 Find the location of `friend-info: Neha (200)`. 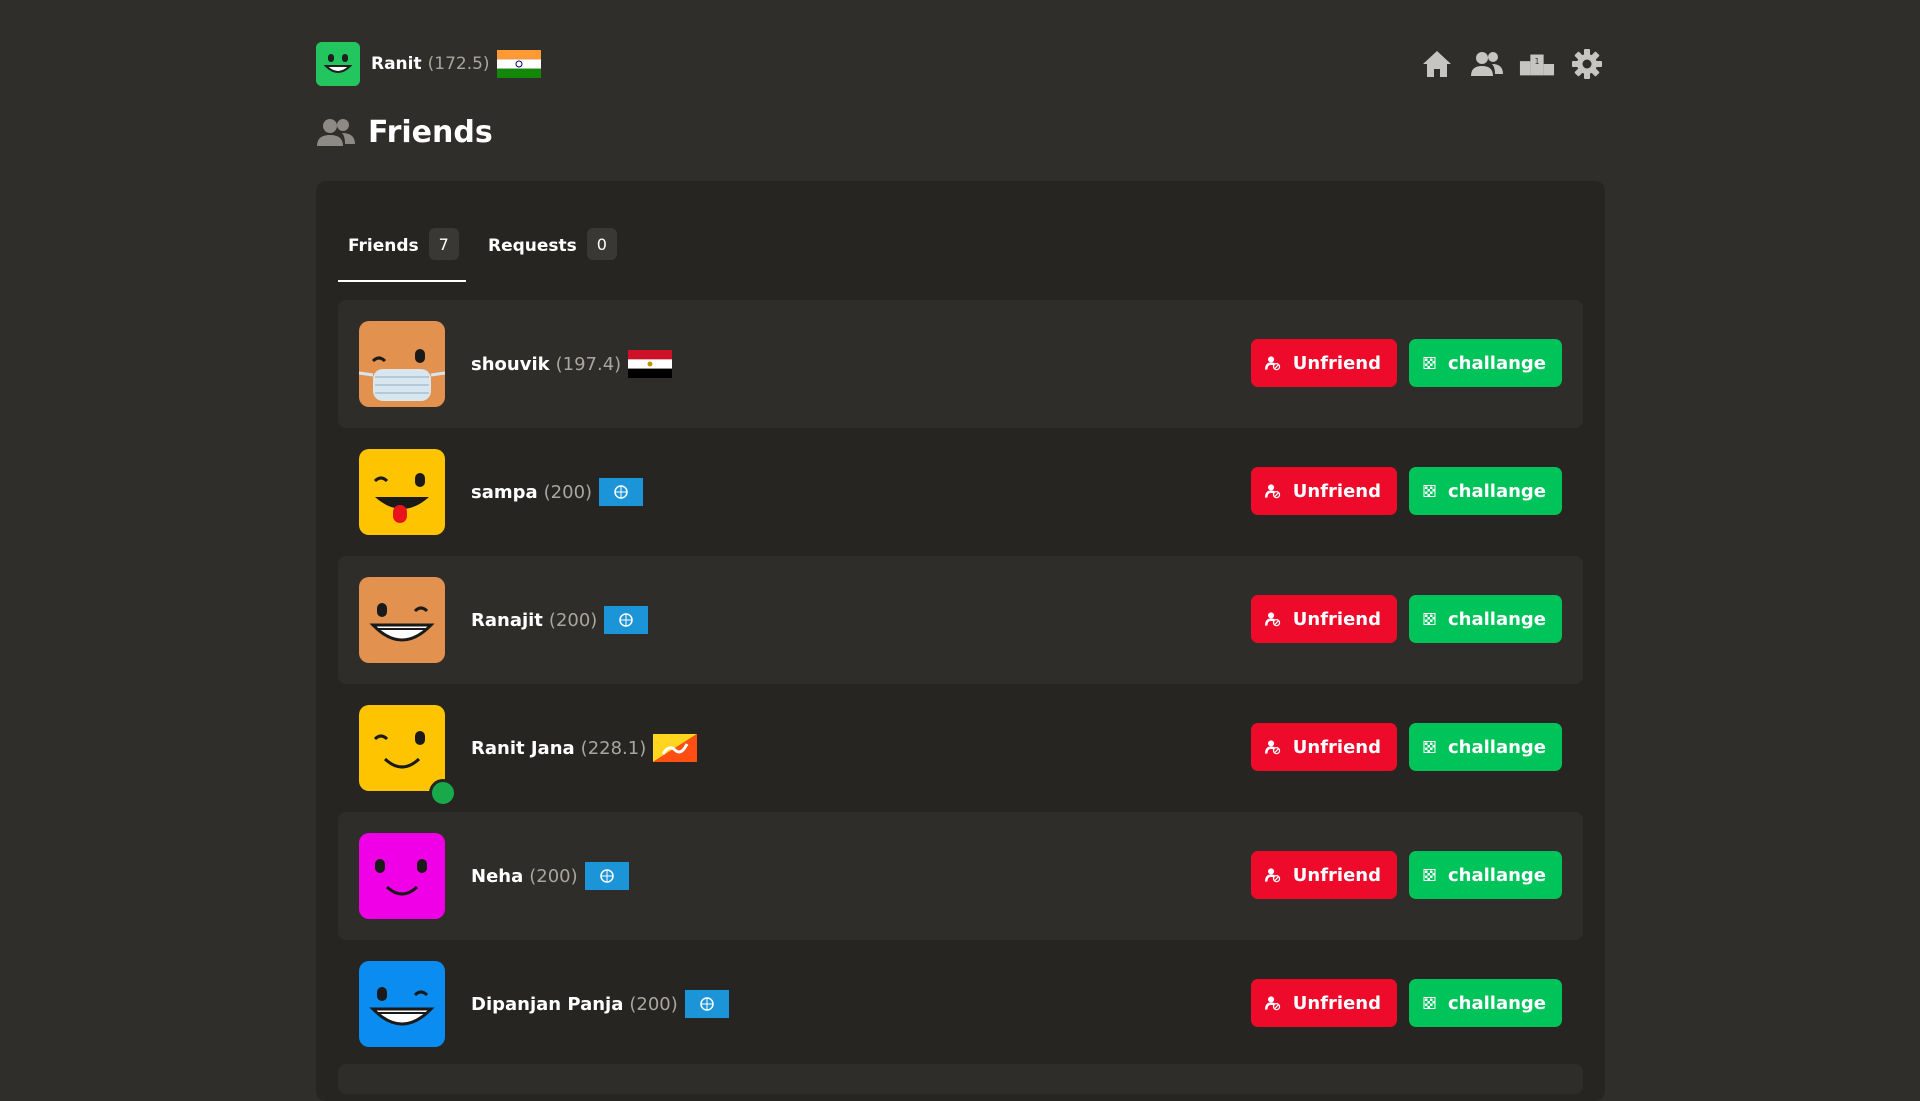

friend-info: Neha (200) is located at coordinates (550, 876).